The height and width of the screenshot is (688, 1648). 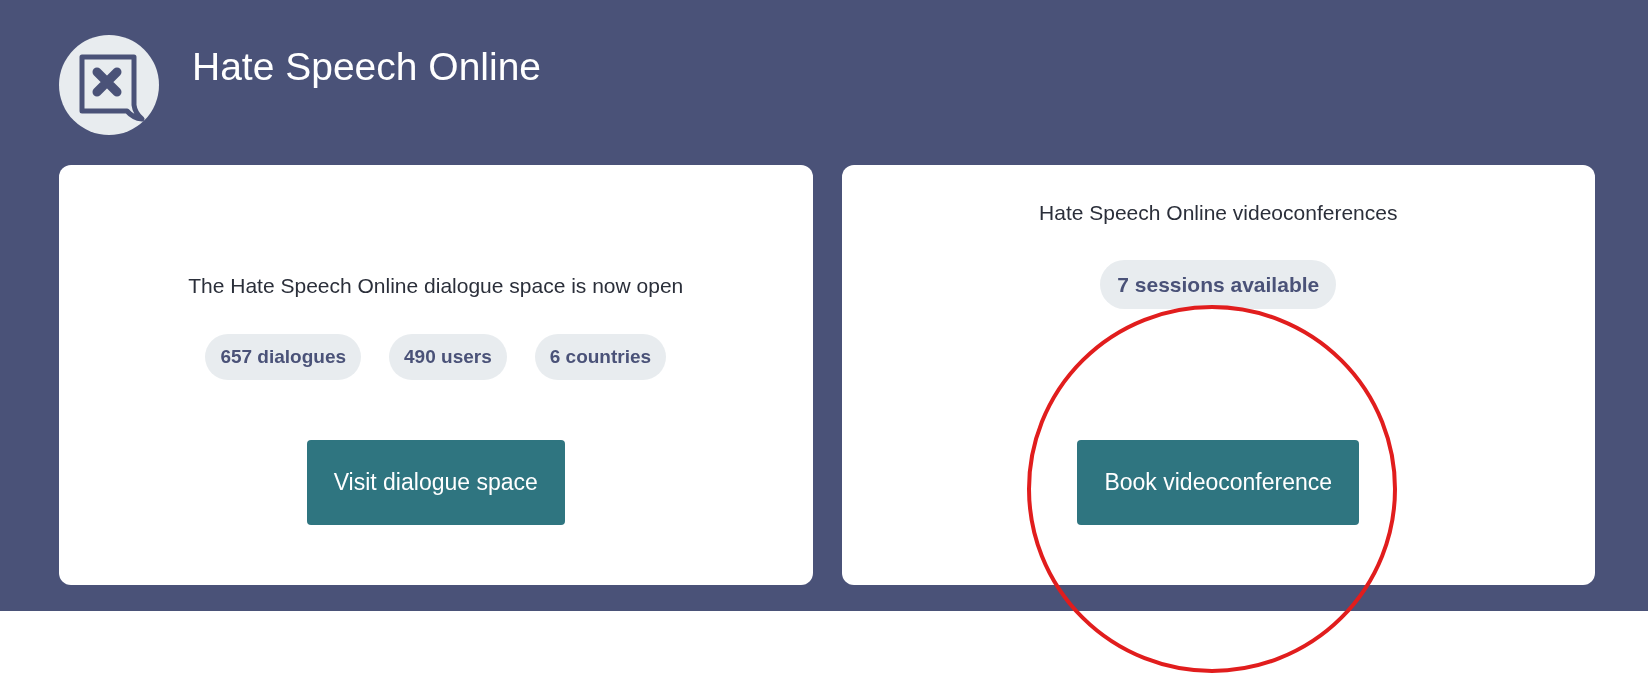 I want to click on logo-icon, so click(x=109, y=85).